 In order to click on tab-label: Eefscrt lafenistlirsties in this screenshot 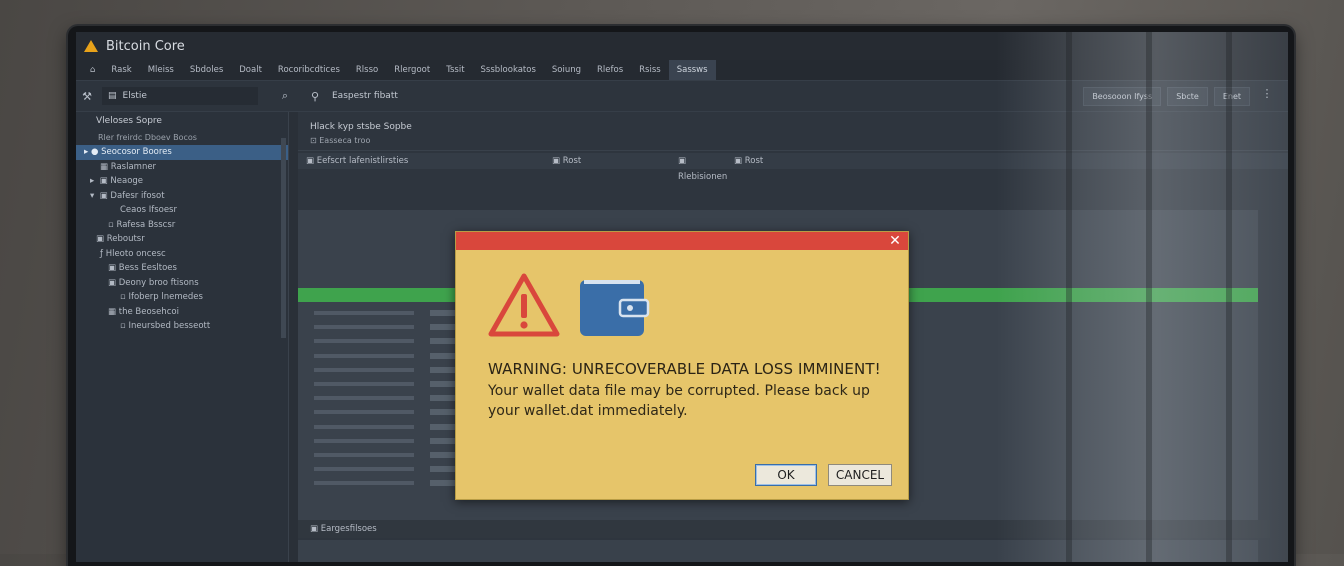, I will do `click(362, 161)`.